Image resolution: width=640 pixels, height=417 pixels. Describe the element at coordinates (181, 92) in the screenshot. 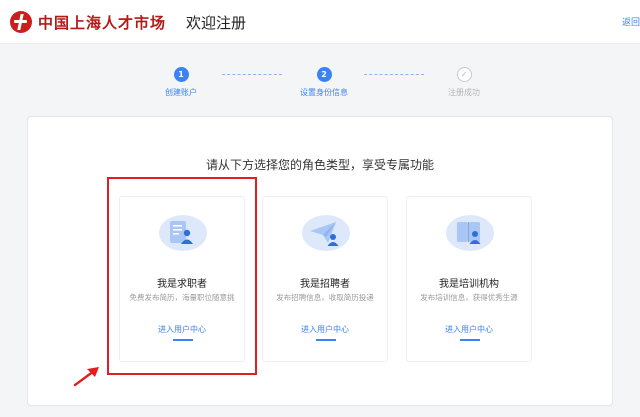

I see `step-label: 创建账户` at that location.